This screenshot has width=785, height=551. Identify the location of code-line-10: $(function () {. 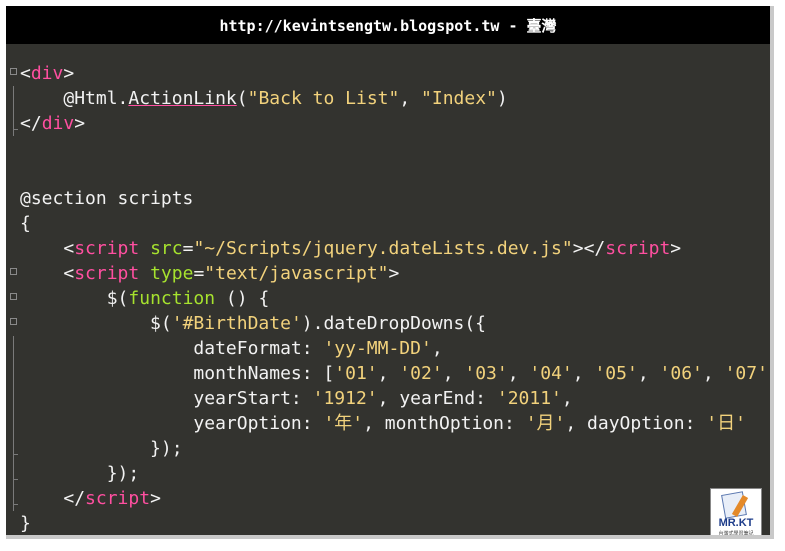
(388, 298).